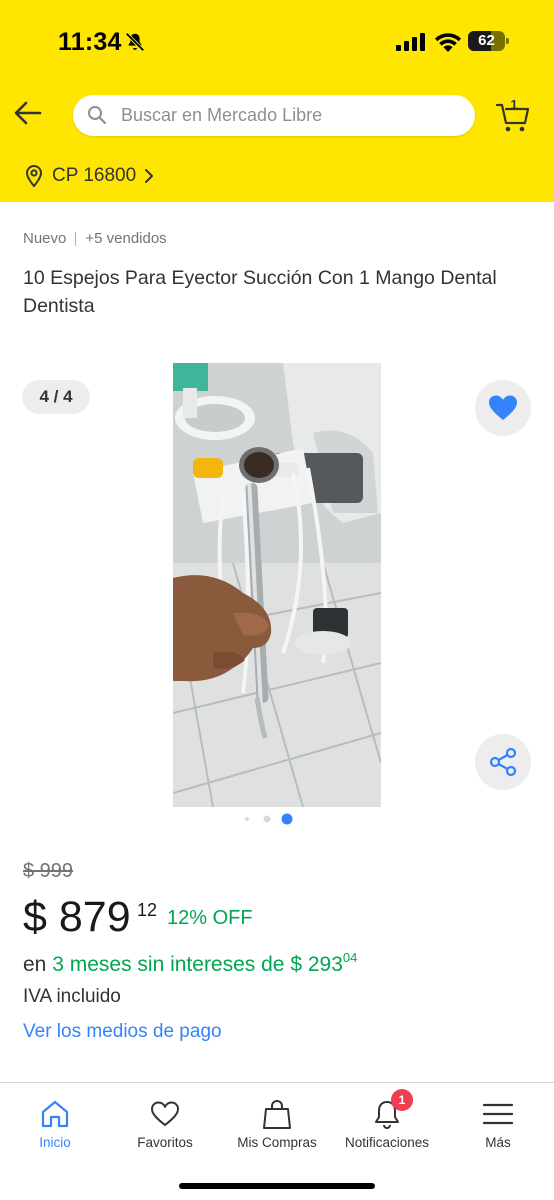  I want to click on search-bar, so click(274, 115).